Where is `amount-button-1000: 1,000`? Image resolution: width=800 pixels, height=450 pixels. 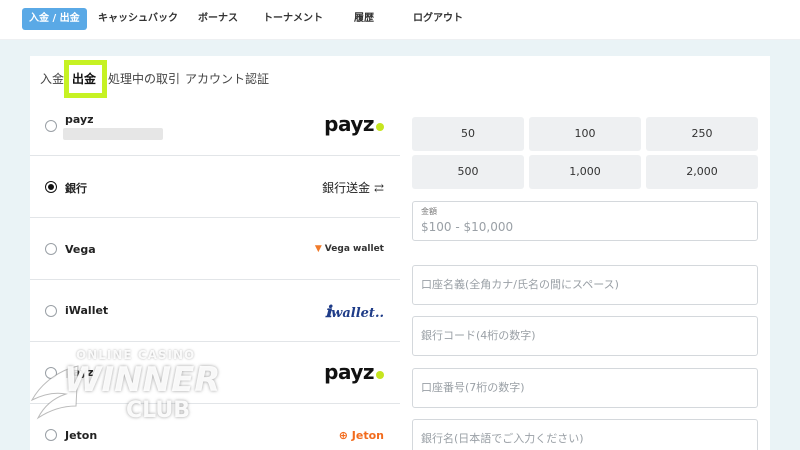 amount-button-1000: 1,000 is located at coordinates (585, 172).